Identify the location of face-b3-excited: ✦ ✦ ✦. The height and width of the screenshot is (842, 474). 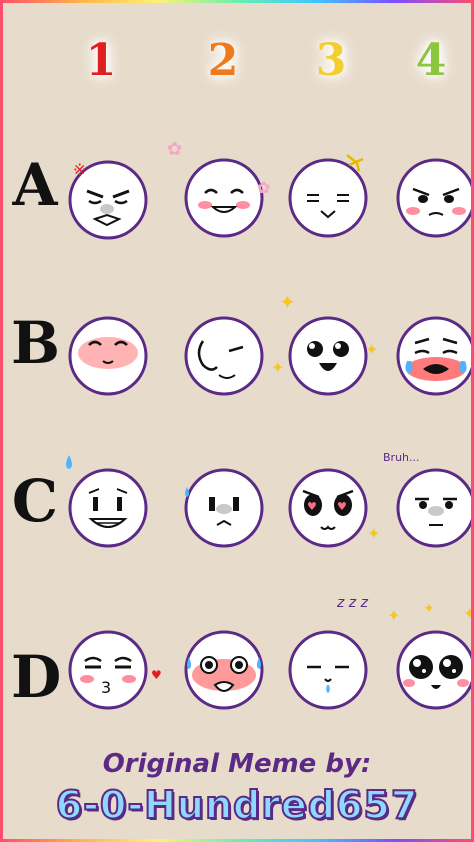
(324, 344).